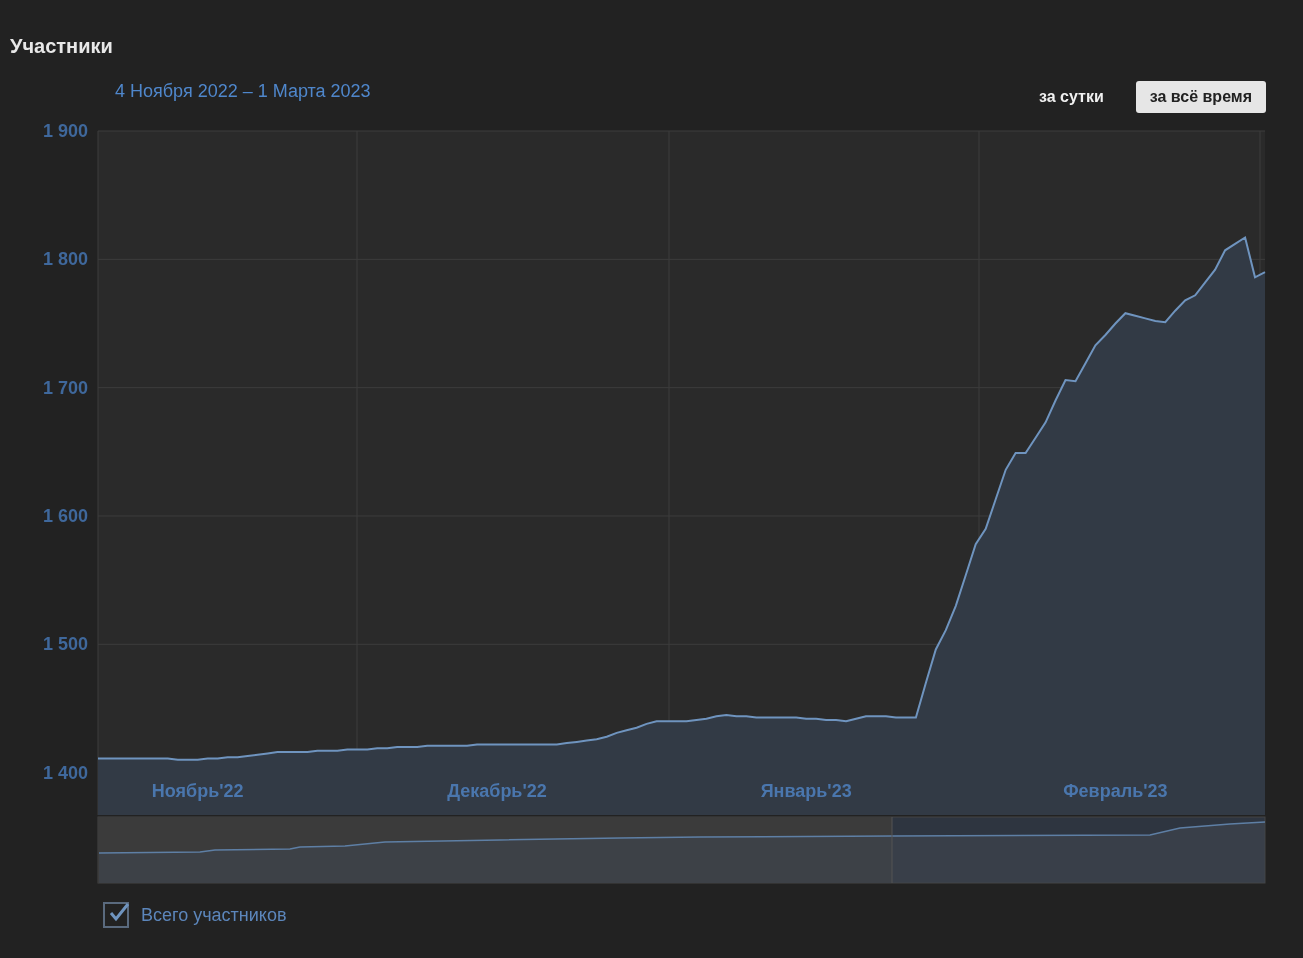  Describe the element at coordinates (65, 644) in the screenshot. I see `y-axis-label: 1 500` at that location.